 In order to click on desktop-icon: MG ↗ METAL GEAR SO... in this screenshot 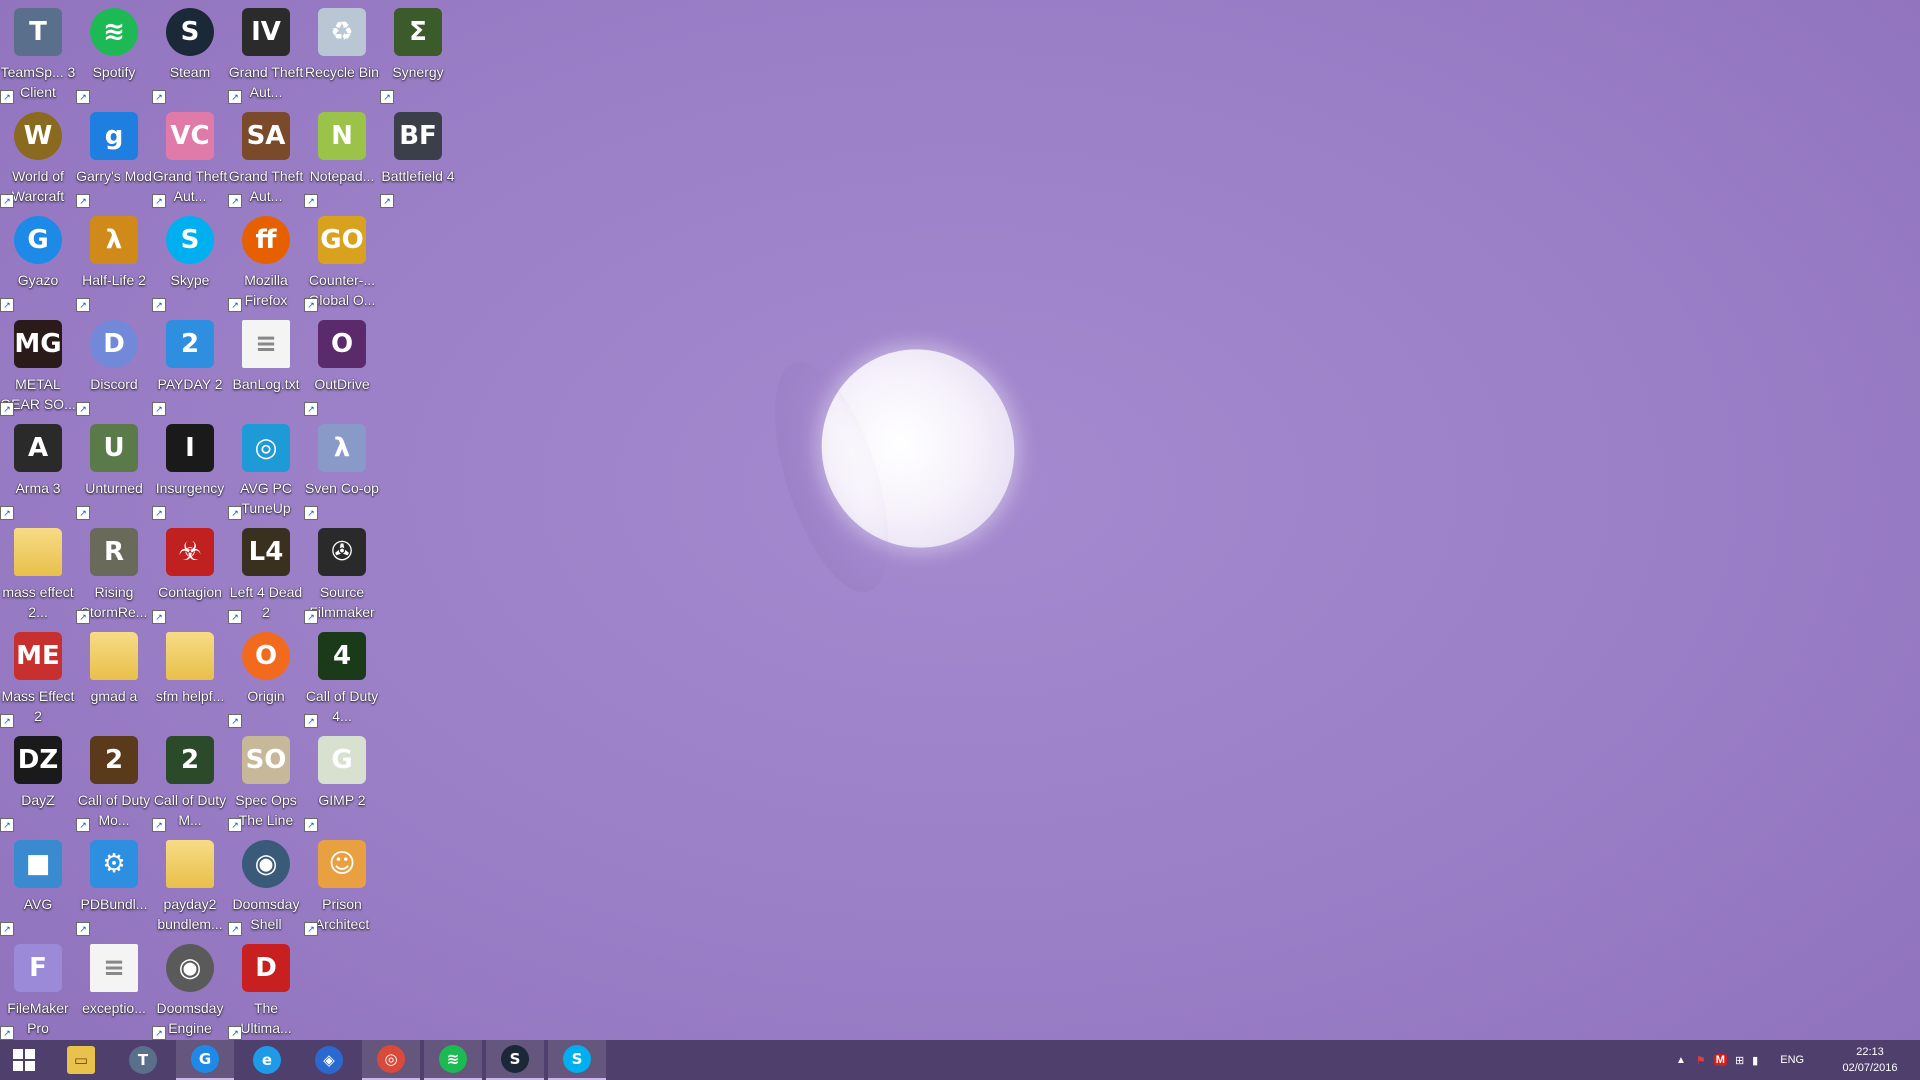, I will do `click(38, 364)`.